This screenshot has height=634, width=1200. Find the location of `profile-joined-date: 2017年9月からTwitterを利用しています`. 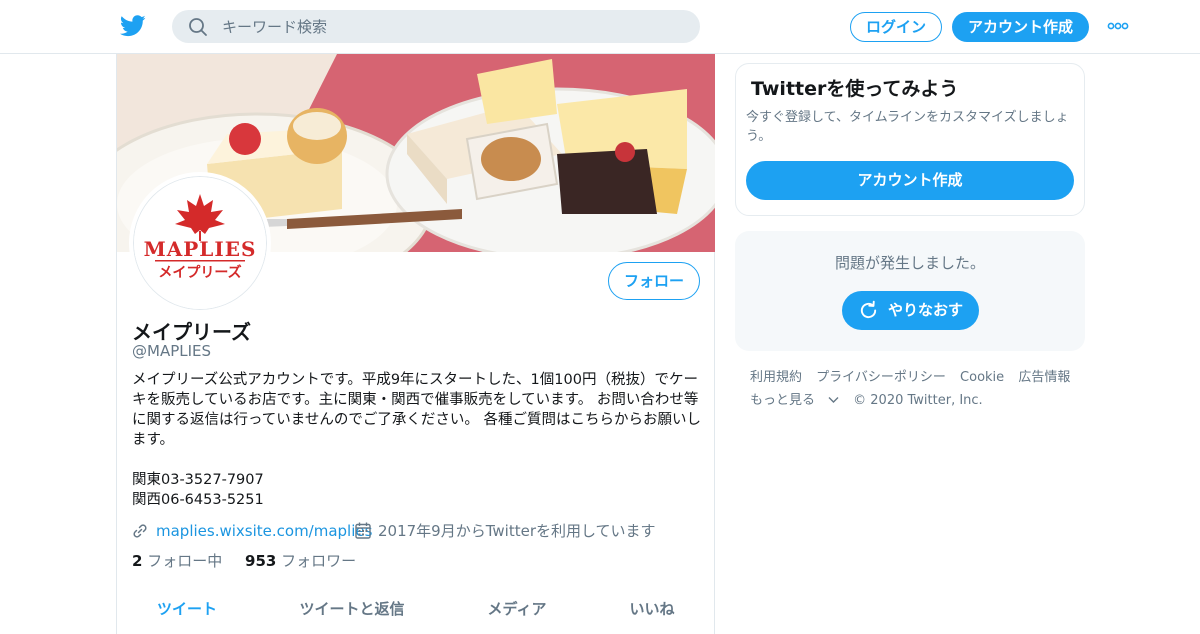

profile-joined-date: 2017年9月からTwitterを利用しています is located at coordinates (517, 531).